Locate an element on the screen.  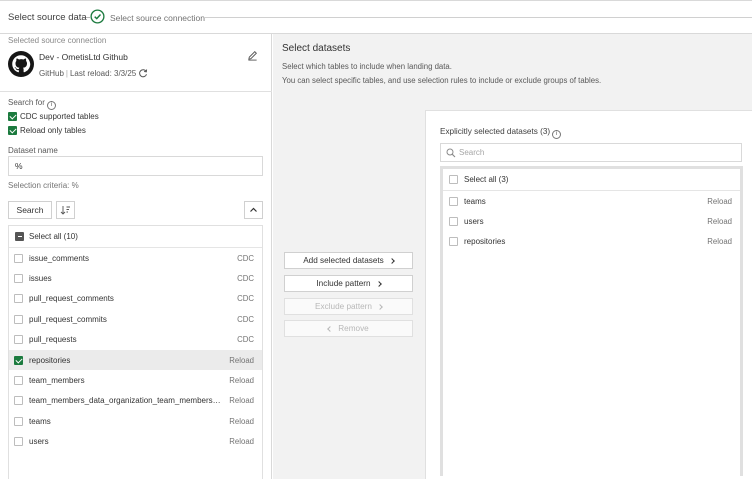
dataset-name: pull_request_comments is located at coordinates (71, 299).